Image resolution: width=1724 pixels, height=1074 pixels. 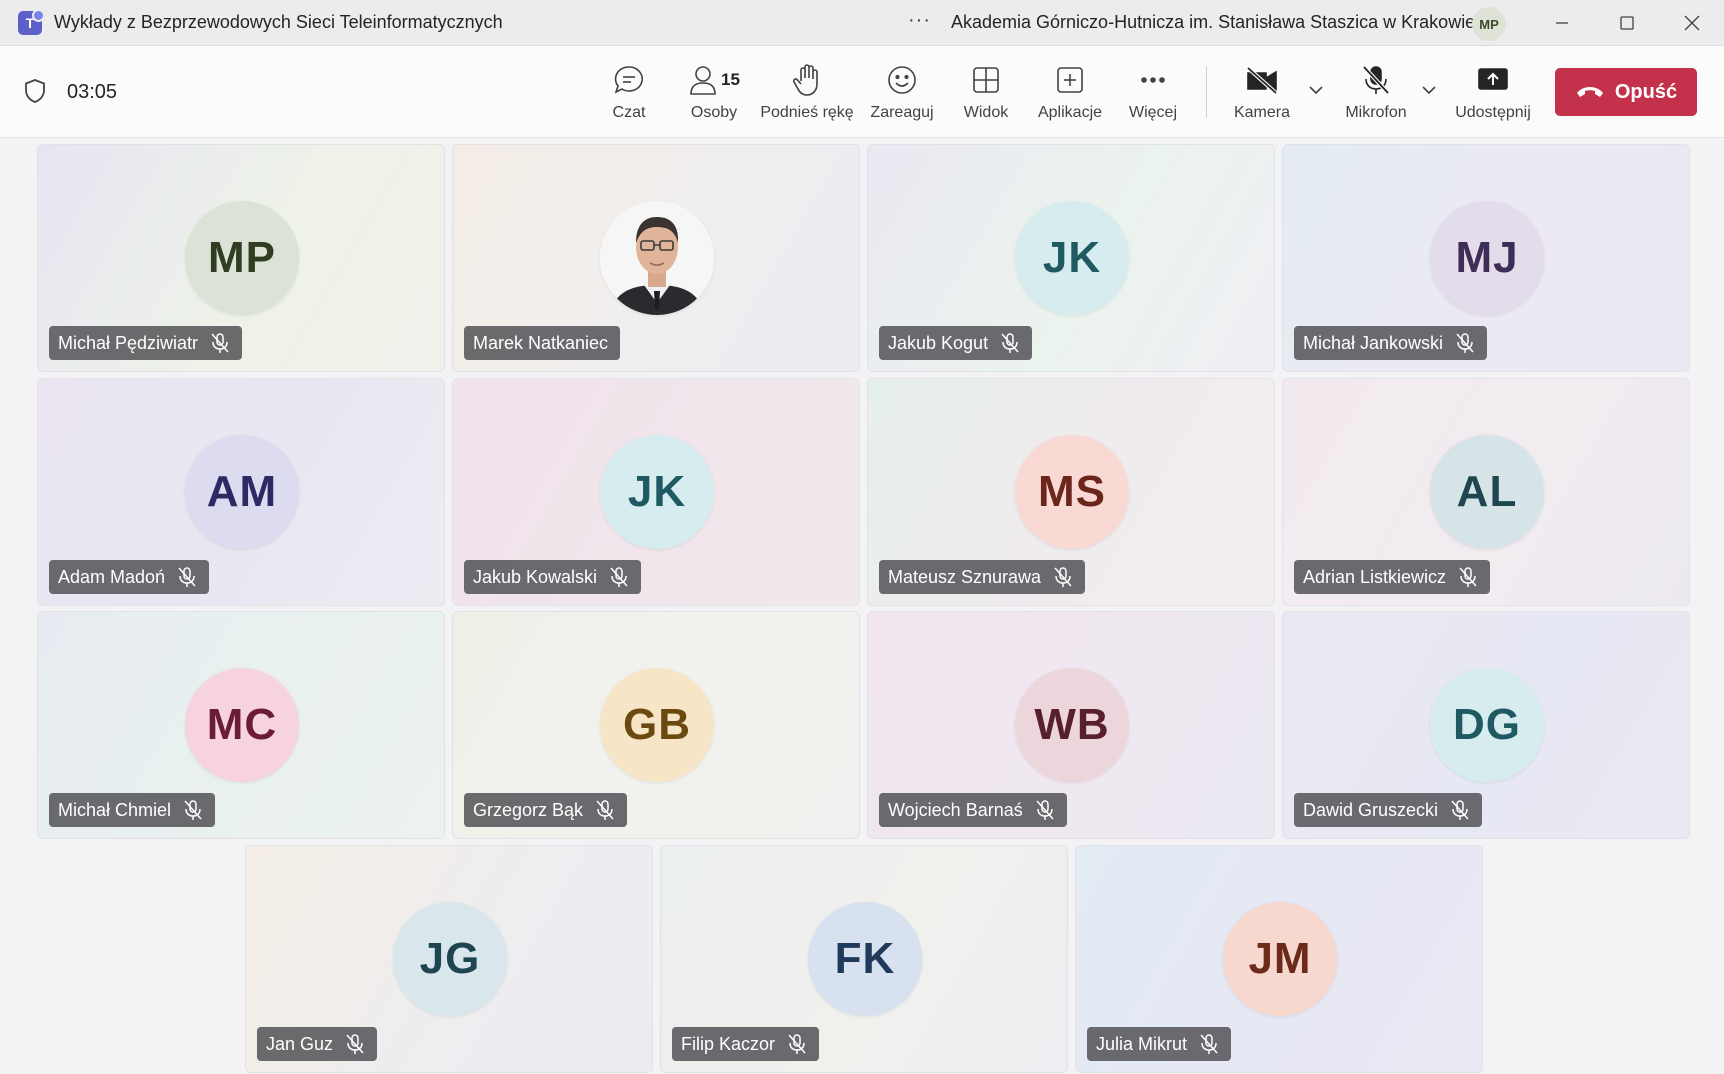 I want to click on raise-hand-label: Podnieś rękę, so click(x=807, y=112).